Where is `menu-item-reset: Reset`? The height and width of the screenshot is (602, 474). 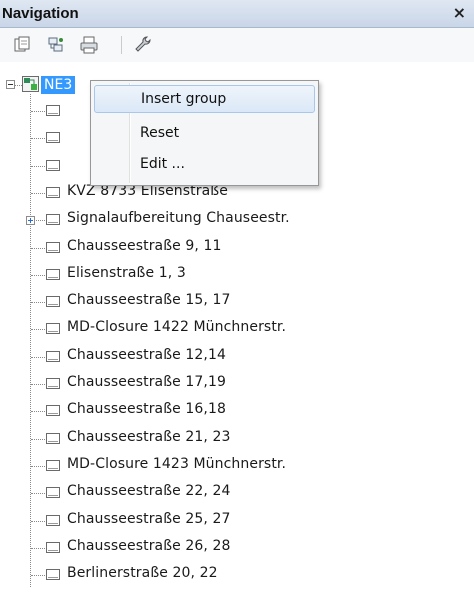 menu-item-reset: Reset is located at coordinates (204, 134).